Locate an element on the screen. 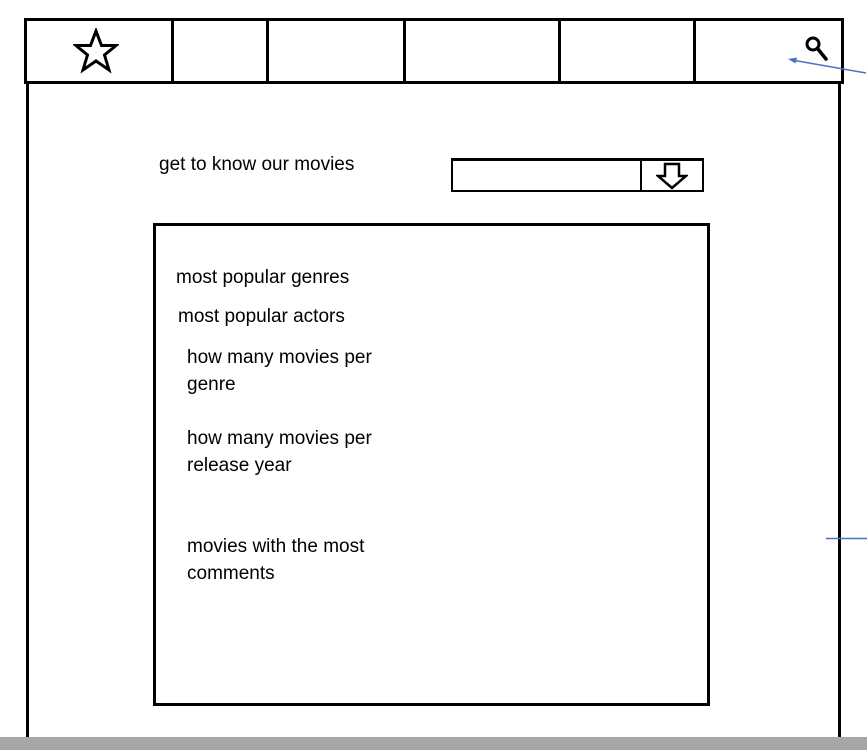  annotation-arrow is located at coordinates (827, 65).